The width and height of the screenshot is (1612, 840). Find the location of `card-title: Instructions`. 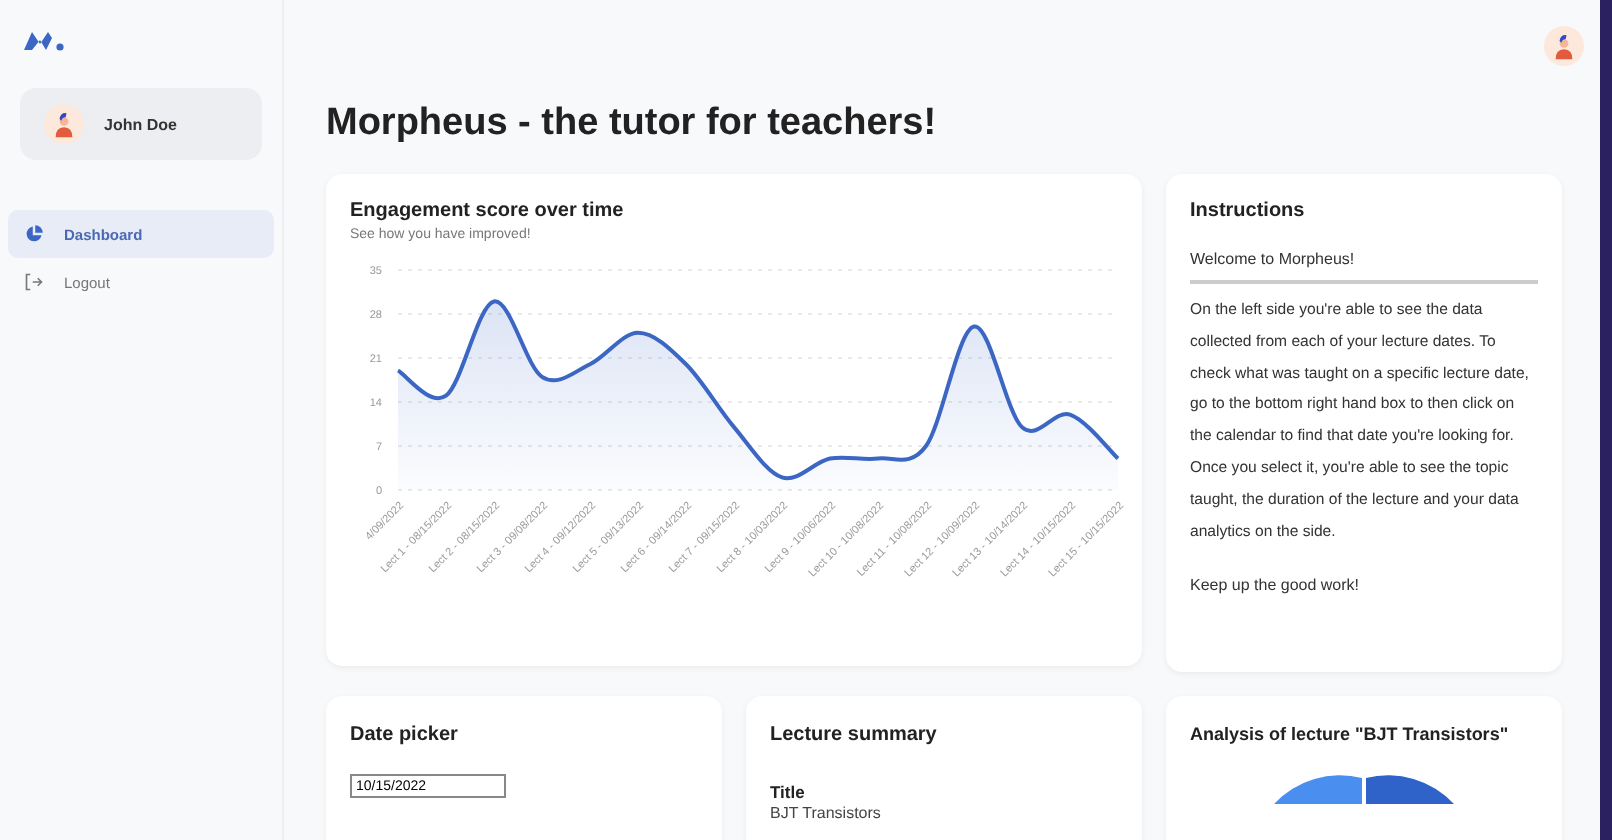

card-title: Instructions is located at coordinates (1248, 211).